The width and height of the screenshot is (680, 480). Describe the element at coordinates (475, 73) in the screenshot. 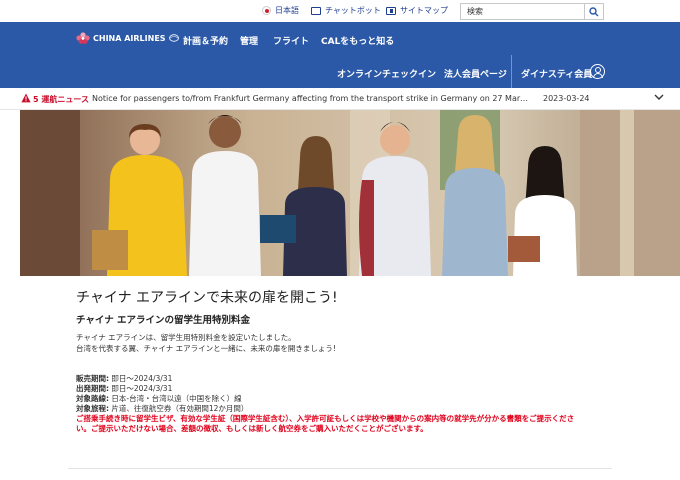

I see `nav-corporate-members: 法人会員ページ` at that location.